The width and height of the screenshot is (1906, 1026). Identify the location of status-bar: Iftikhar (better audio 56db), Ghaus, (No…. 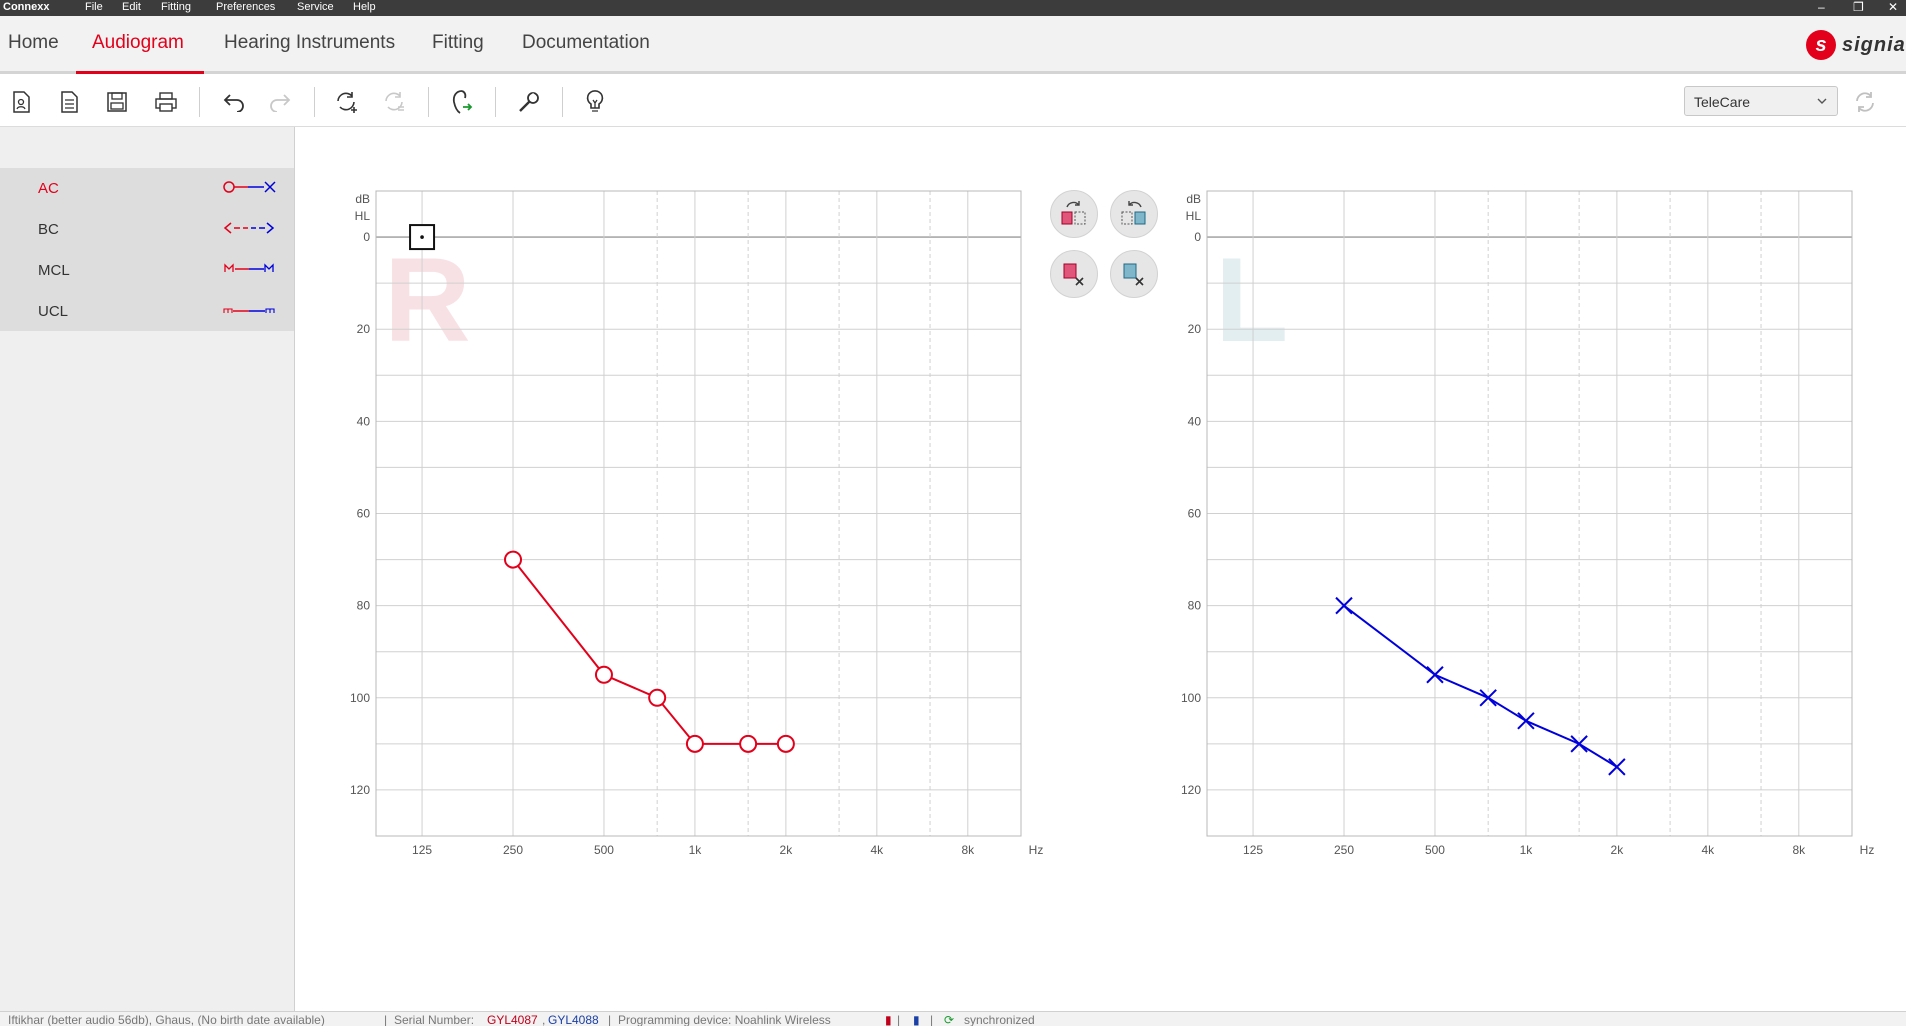
(953, 1018).